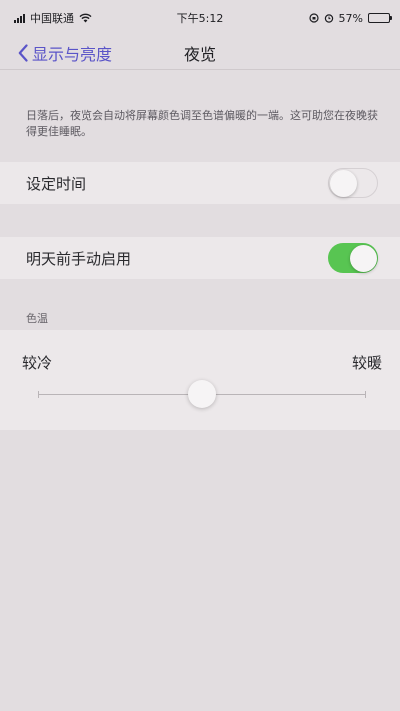 This screenshot has width=400, height=711. Describe the element at coordinates (37, 318) in the screenshot. I see `color-temperature-header: 色温` at that location.